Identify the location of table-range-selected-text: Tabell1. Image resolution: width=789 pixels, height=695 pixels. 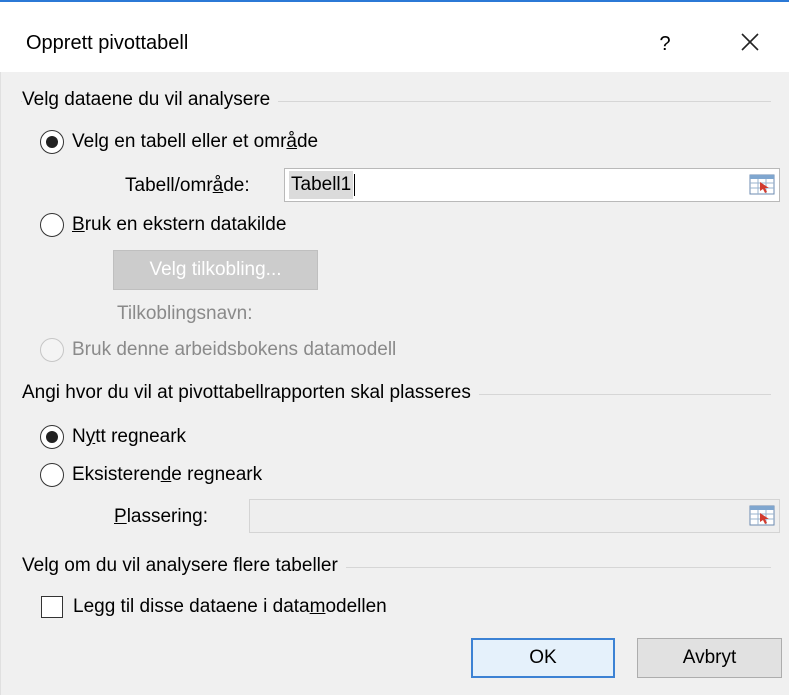
(321, 185).